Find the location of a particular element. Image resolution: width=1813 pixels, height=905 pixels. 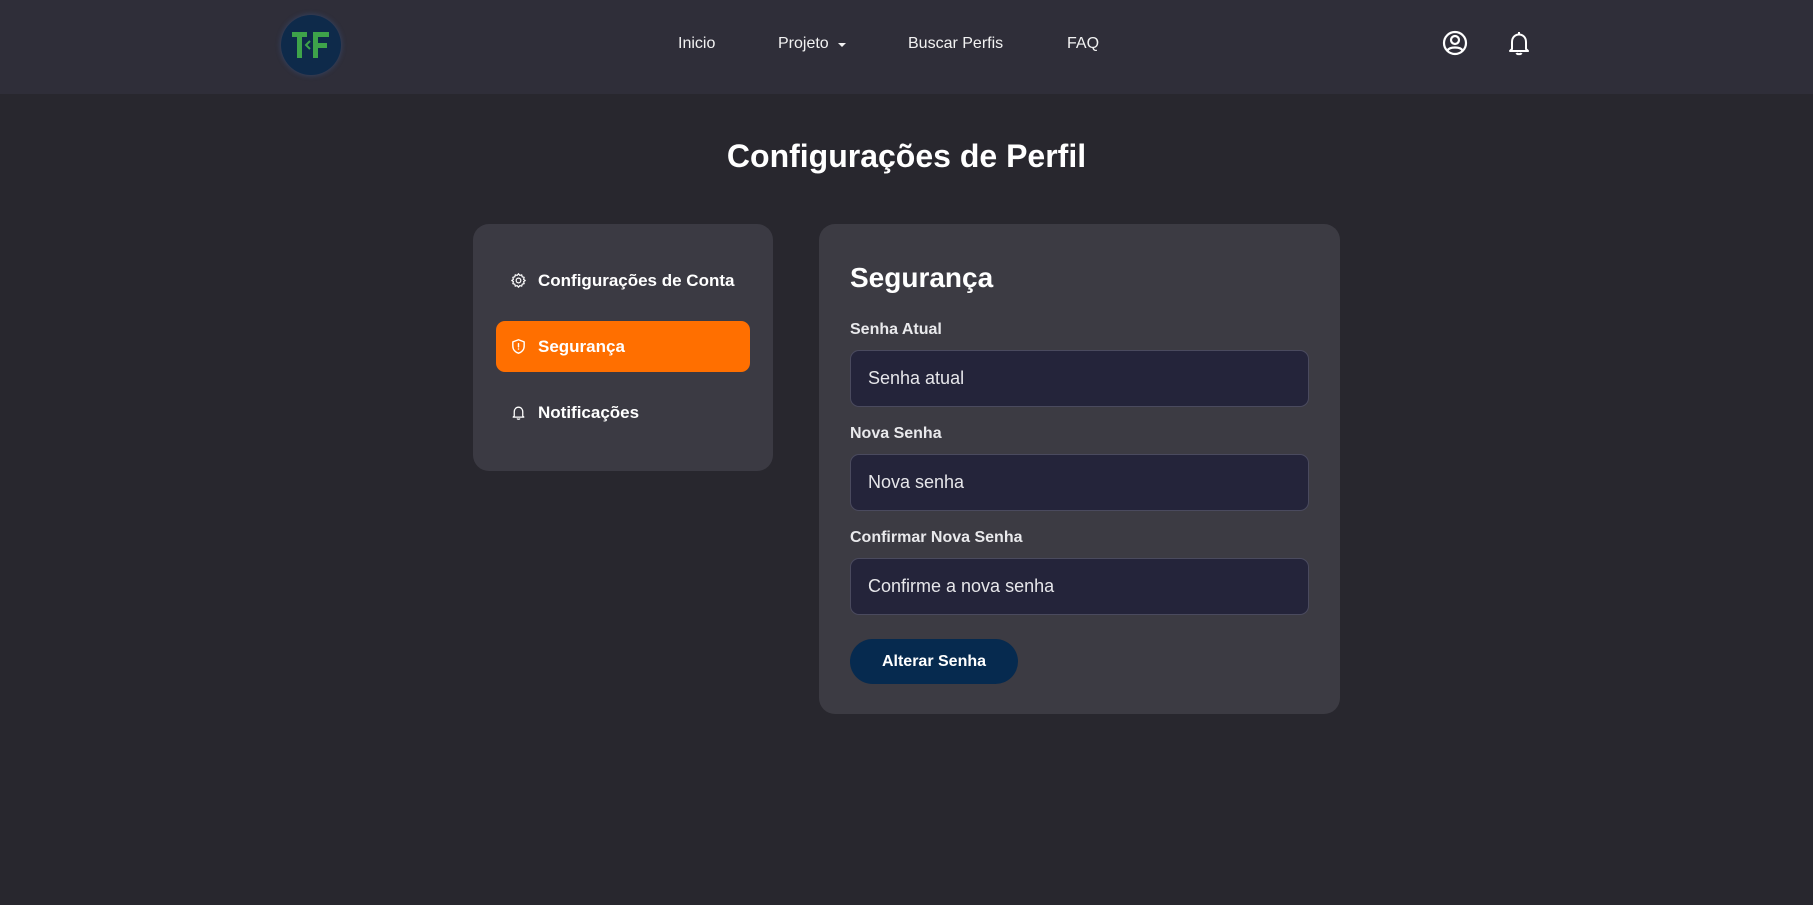

sidebar-item-label: Notificações is located at coordinates (589, 412).